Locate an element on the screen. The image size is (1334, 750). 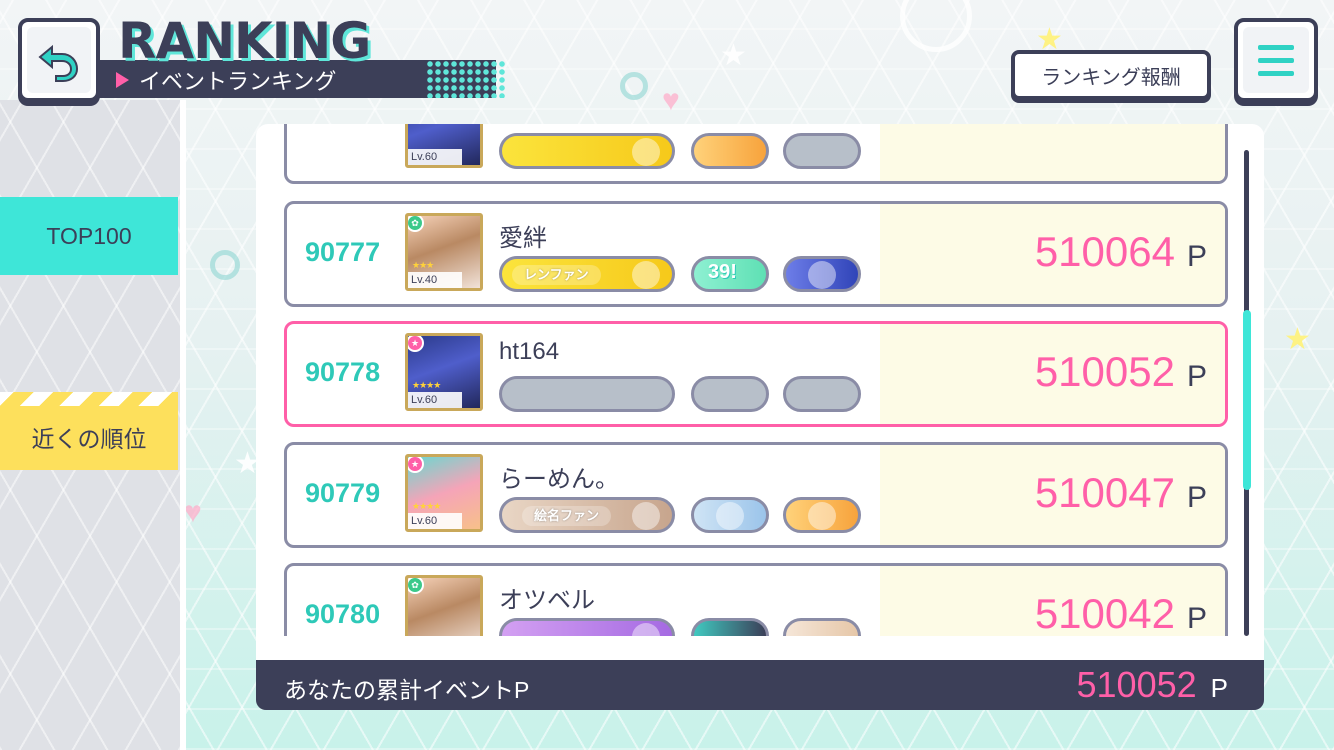
tab-nearby-rank: 近くの順位 is located at coordinates (89, 431).